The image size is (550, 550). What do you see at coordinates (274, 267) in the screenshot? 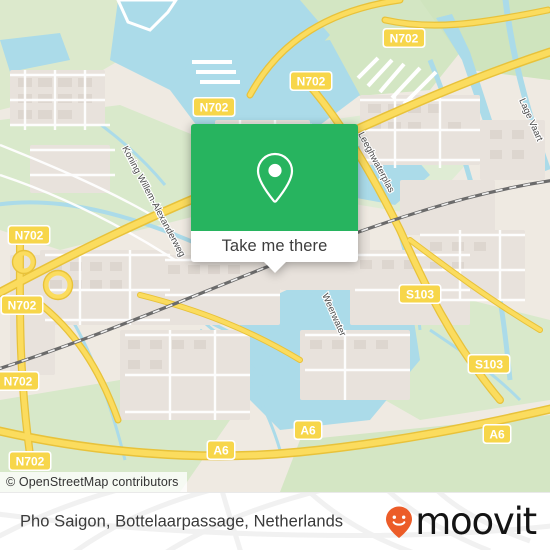
I see `popup-pointer-tail` at bounding box center [274, 267].